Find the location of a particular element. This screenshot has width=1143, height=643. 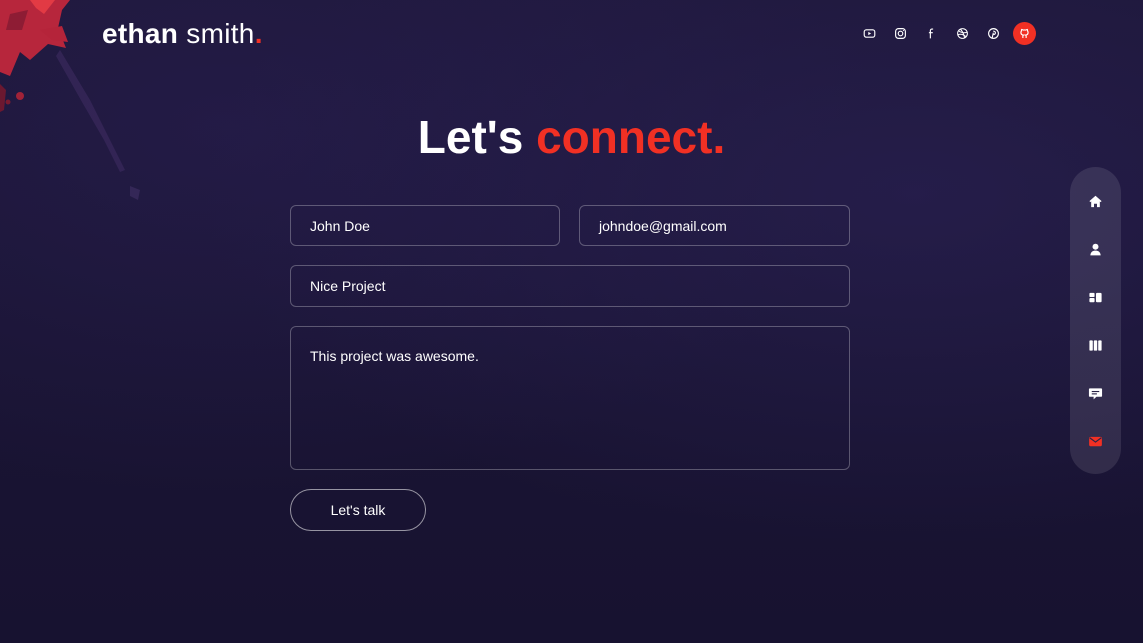

logo: ethan smith. is located at coordinates (182, 34).